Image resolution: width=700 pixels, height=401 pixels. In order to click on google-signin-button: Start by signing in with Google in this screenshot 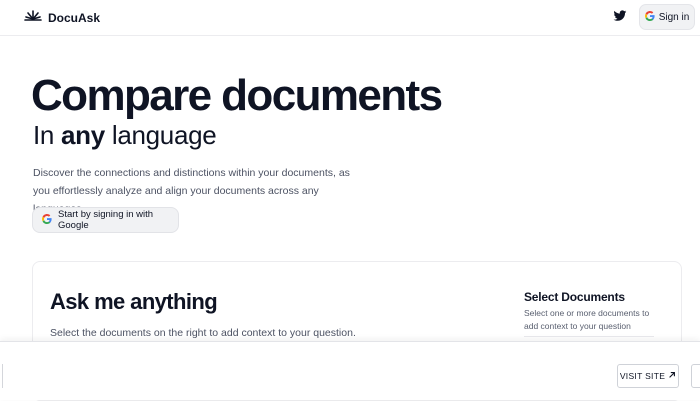, I will do `click(105, 220)`.